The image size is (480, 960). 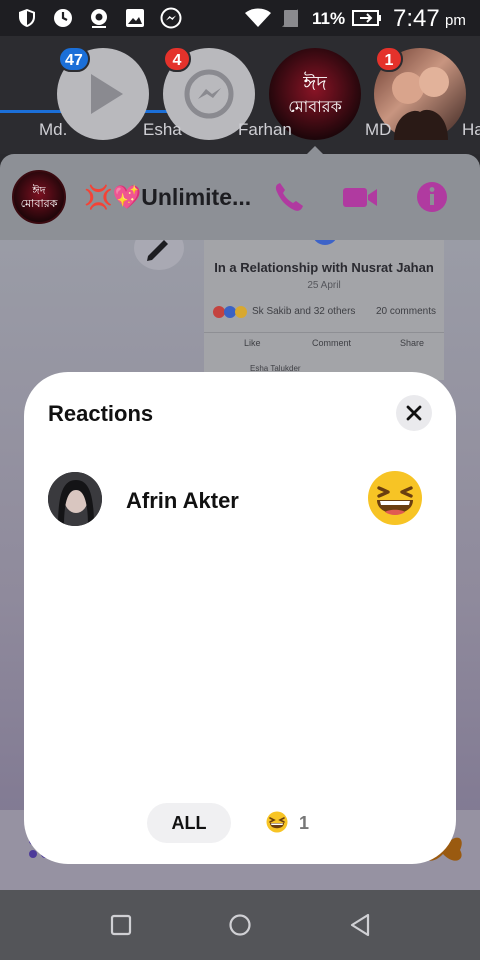 I want to click on laughing-emoji-icon, so click(x=395, y=498).